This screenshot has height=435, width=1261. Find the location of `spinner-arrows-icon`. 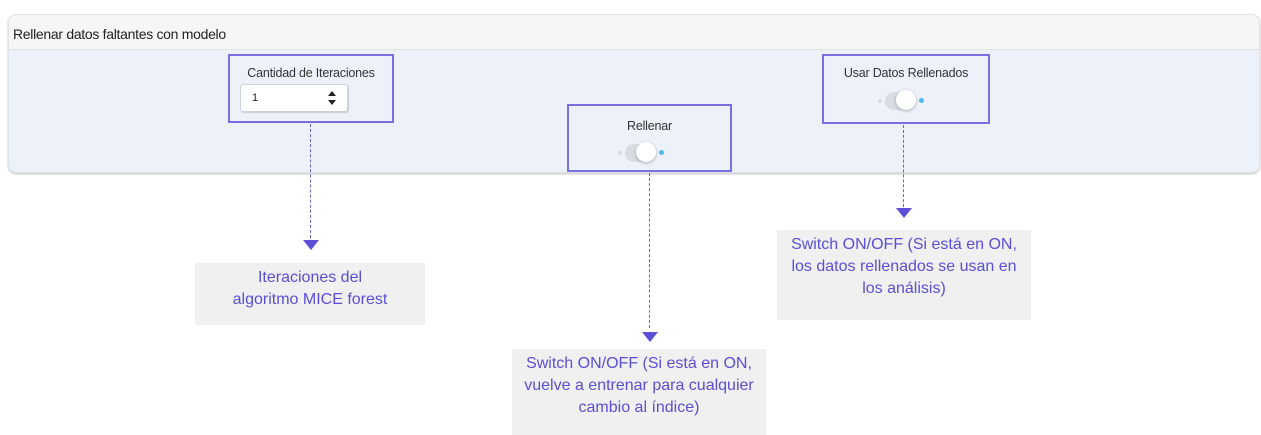

spinner-arrows-icon is located at coordinates (332, 98).